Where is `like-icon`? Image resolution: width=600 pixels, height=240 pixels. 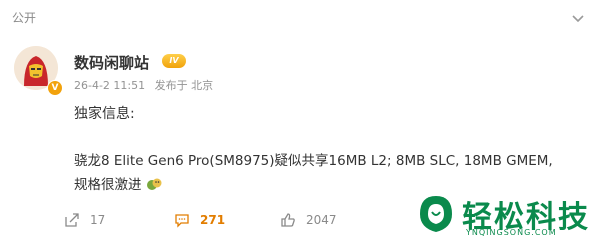 like-icon is located at coordinates (288, 220).